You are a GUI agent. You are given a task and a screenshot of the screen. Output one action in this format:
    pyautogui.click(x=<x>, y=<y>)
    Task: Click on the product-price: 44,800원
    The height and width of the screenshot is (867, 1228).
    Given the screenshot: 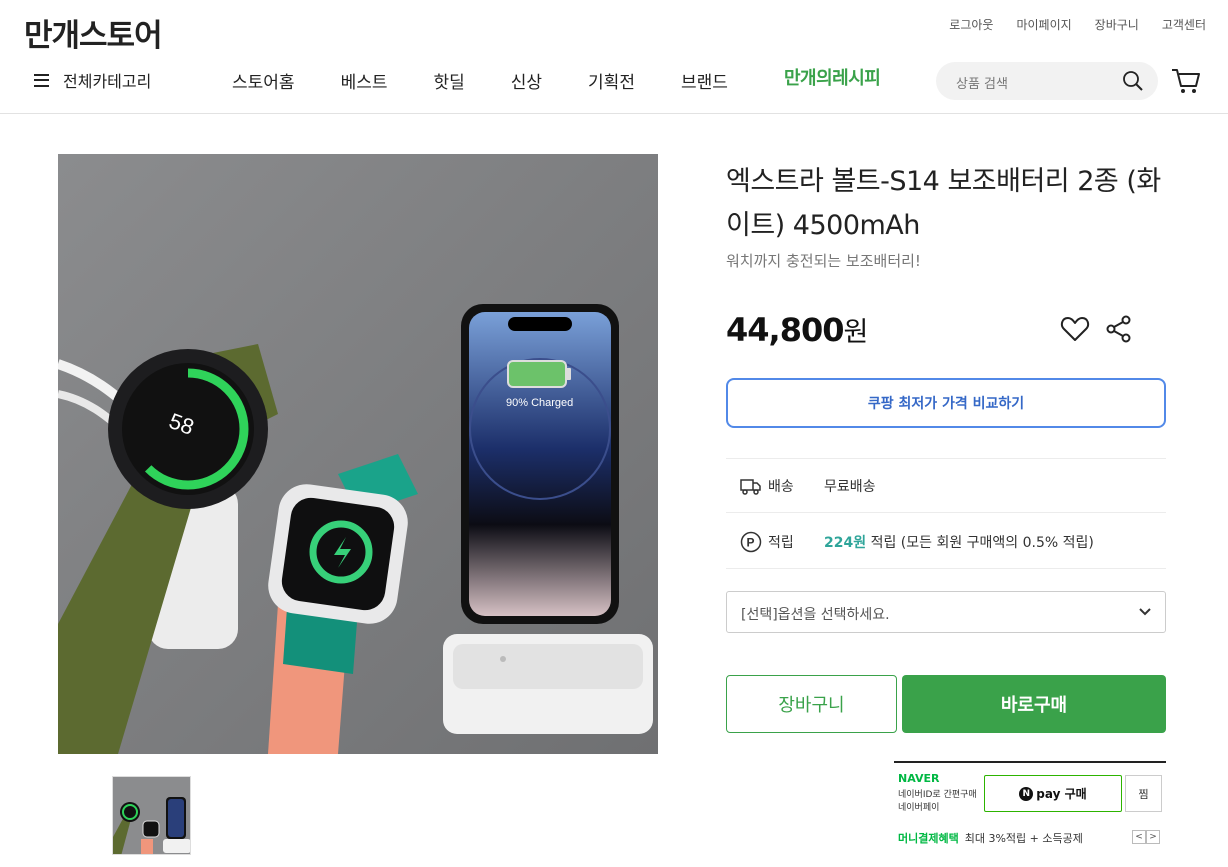 What is the action you would take?
    pyautogui.click(x=797, y=329)
    